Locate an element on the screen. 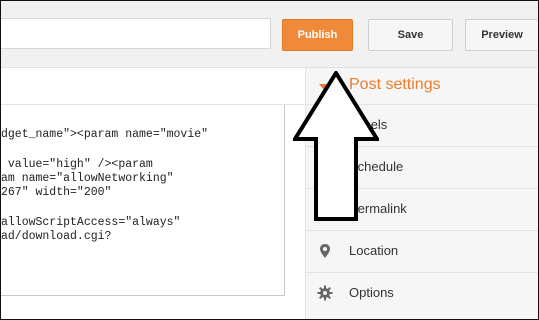 The width and height of the screenshot is (539, 320). code-line-1: dget_name"><param name="movie" is located at coordinates (105, 134).